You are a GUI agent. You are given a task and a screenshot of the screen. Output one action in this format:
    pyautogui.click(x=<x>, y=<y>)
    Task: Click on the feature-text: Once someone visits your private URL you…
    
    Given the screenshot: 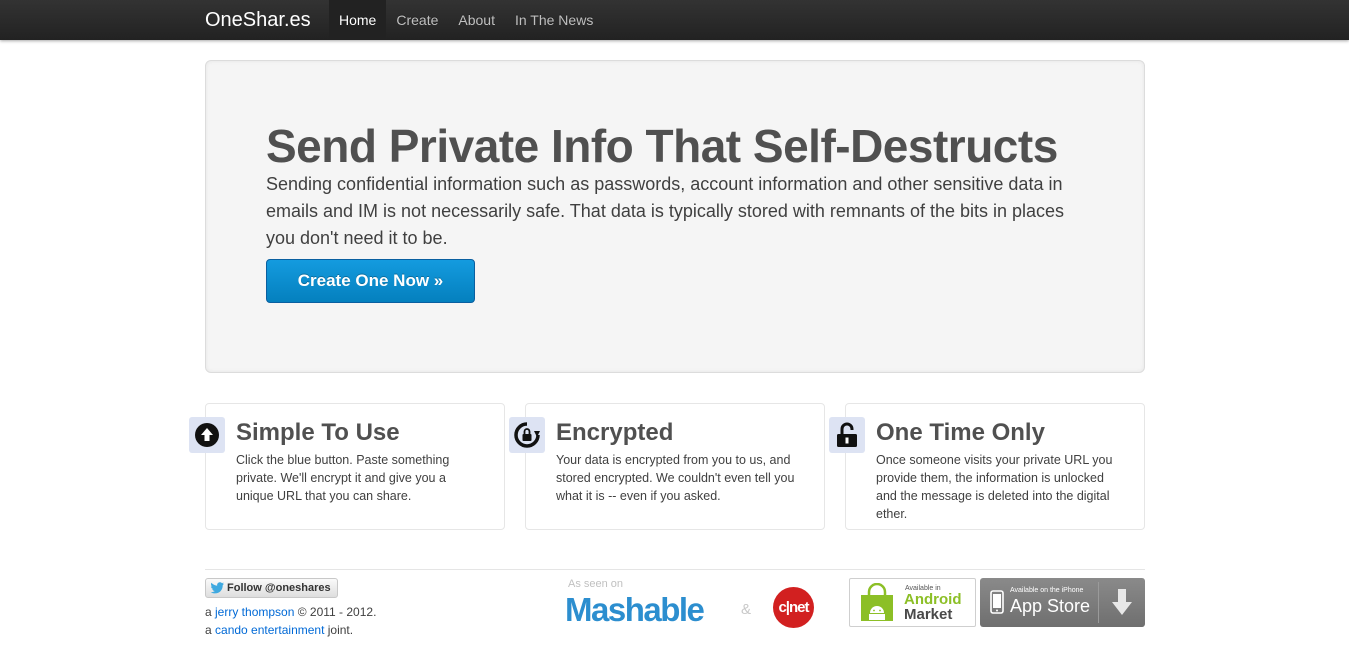 What is the action you would take?
    pyautogui.click(x=994, y=487)
    